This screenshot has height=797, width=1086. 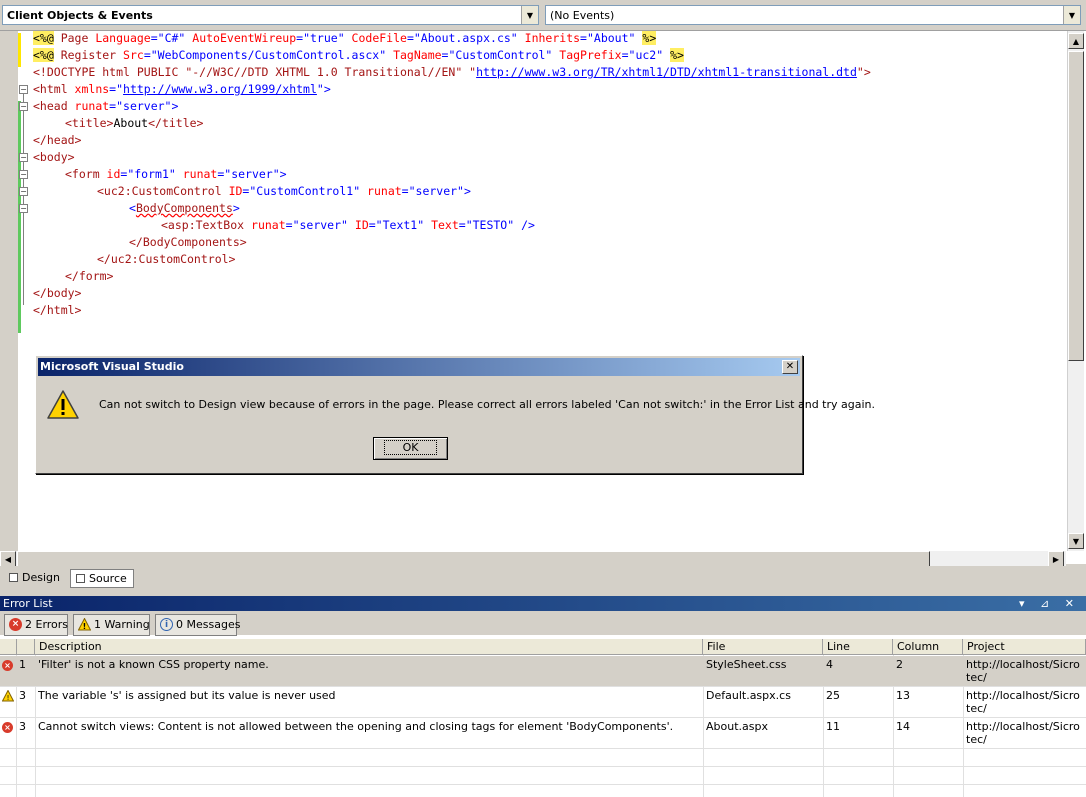 I want to click on value: "About.aspx.cs", so click(x=465, y=38).